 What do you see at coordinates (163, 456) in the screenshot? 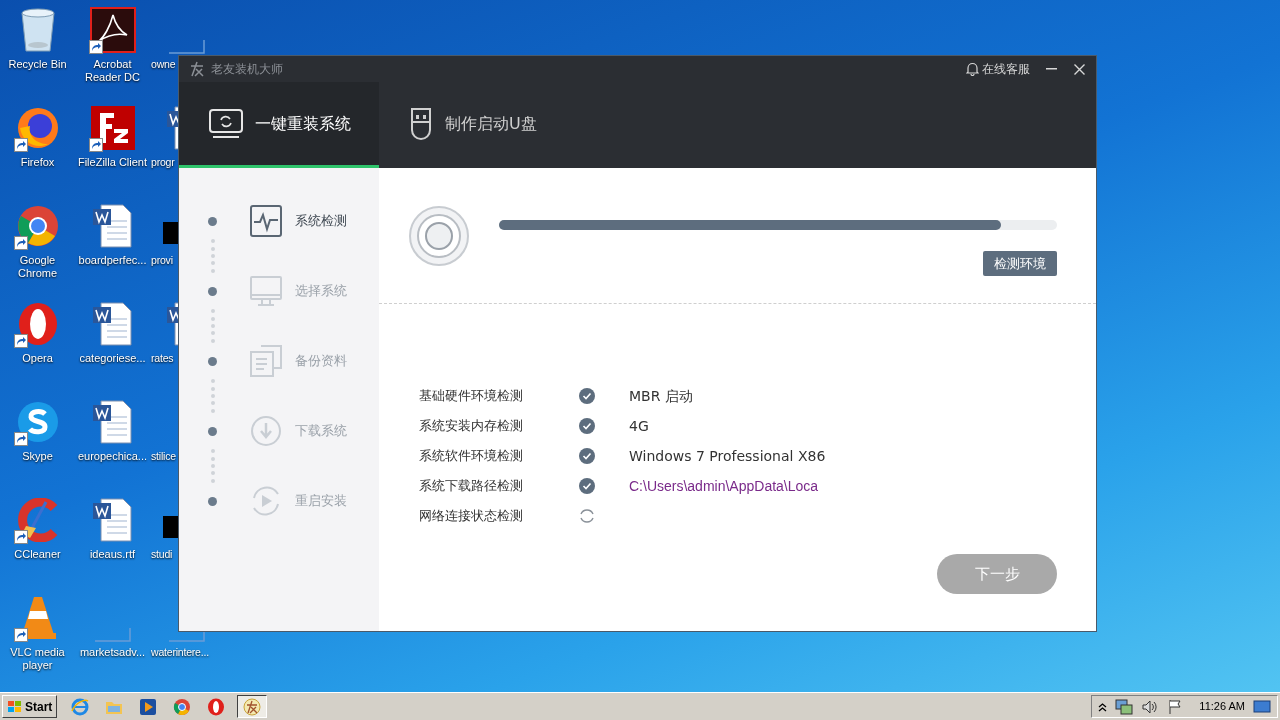
I see `desktop-icon-label: stilice` at bounding box center [163, 456].